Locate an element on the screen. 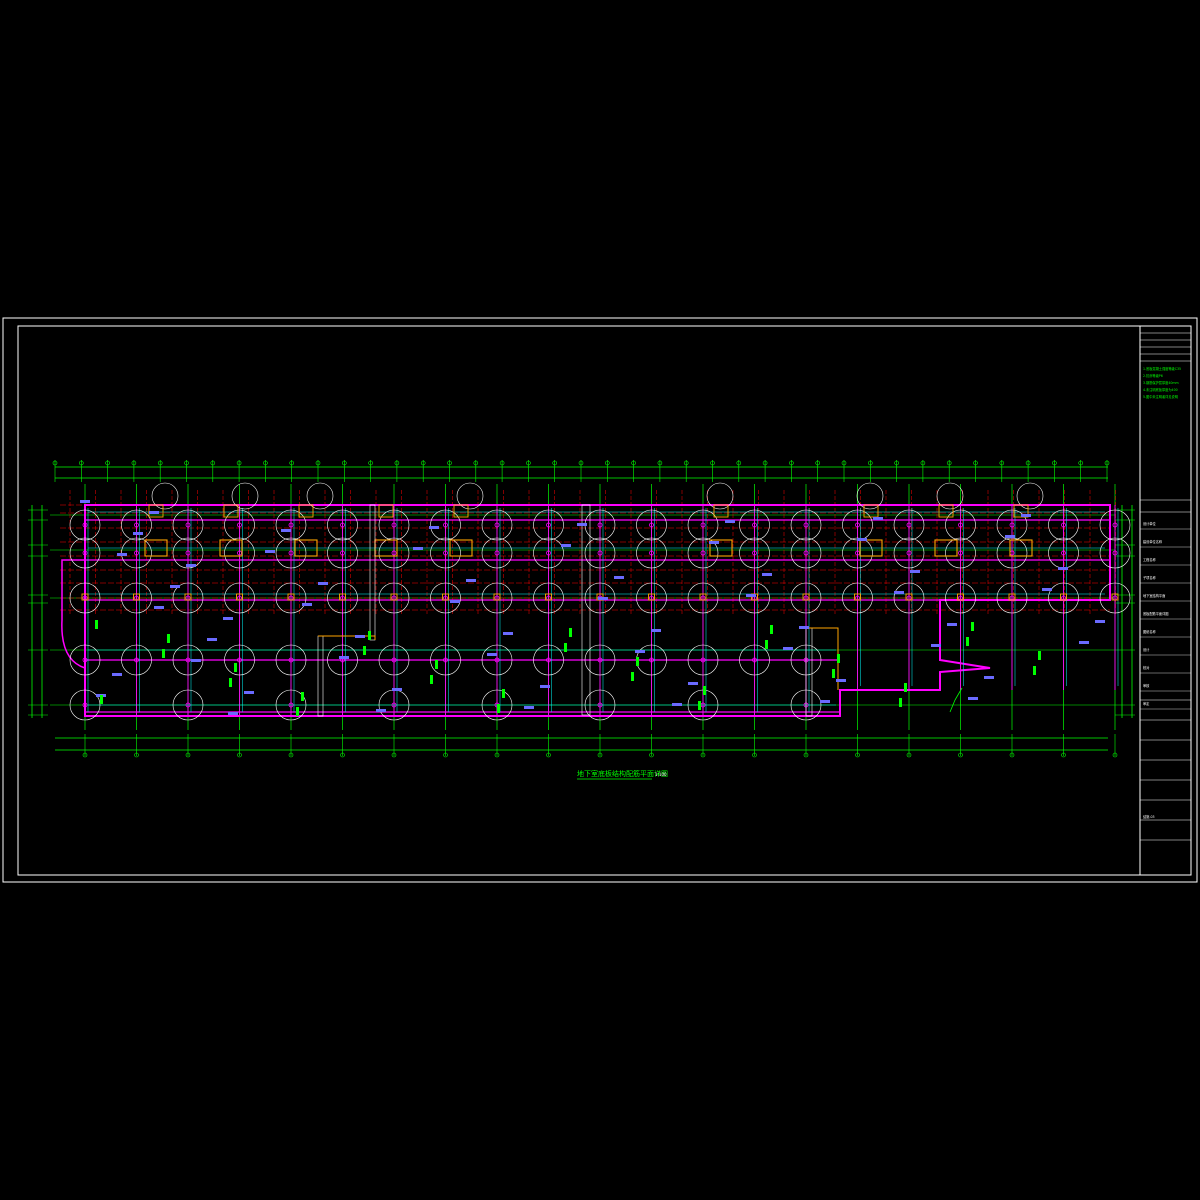 This screenshot has height=1200, width=1200. title-block-row: 底板配筋平面详图 is located at coordinates (1156, 613).